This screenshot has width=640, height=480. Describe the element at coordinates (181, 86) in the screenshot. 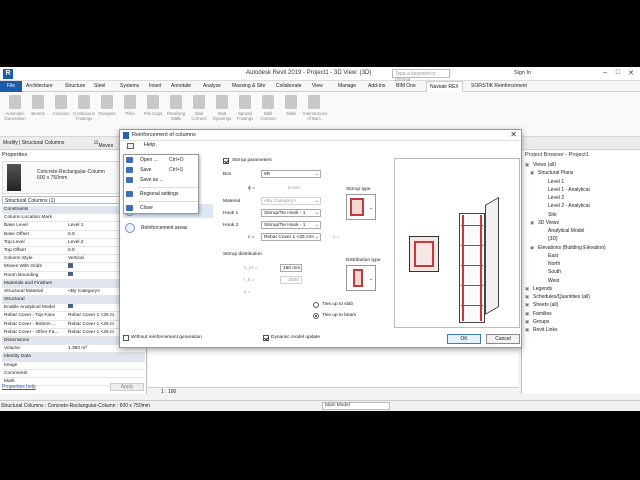

I see `tab-annotate: Annotate` at that location.